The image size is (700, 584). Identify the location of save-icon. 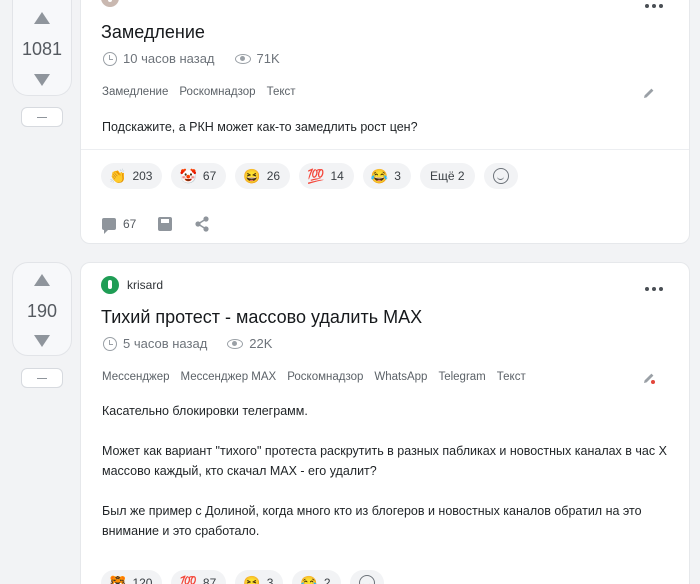
(165, 224).